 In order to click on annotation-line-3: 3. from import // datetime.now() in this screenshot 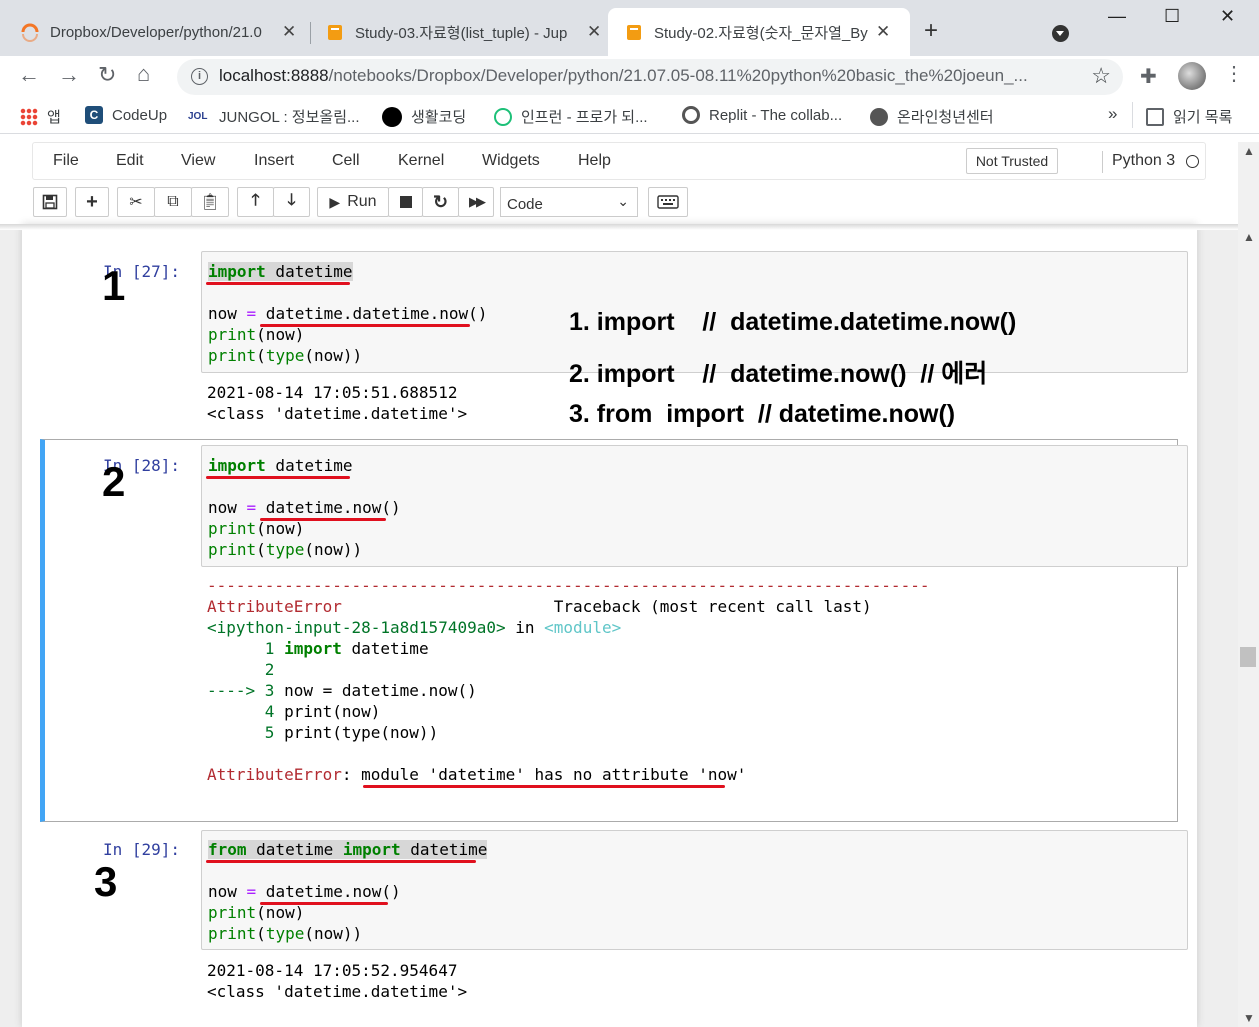, I will do `click(762, 414)`.